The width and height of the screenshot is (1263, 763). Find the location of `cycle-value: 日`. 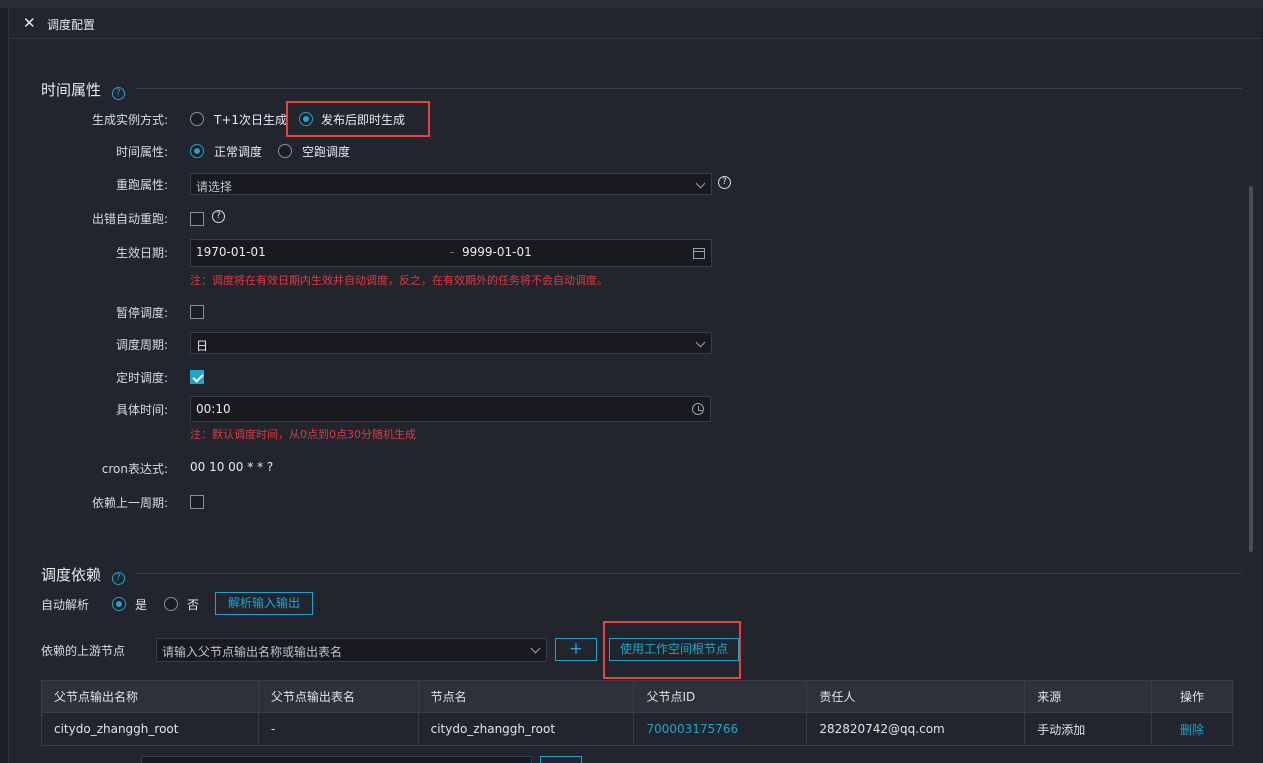

cycle-value: 日 is located at coordinates (202, 346).